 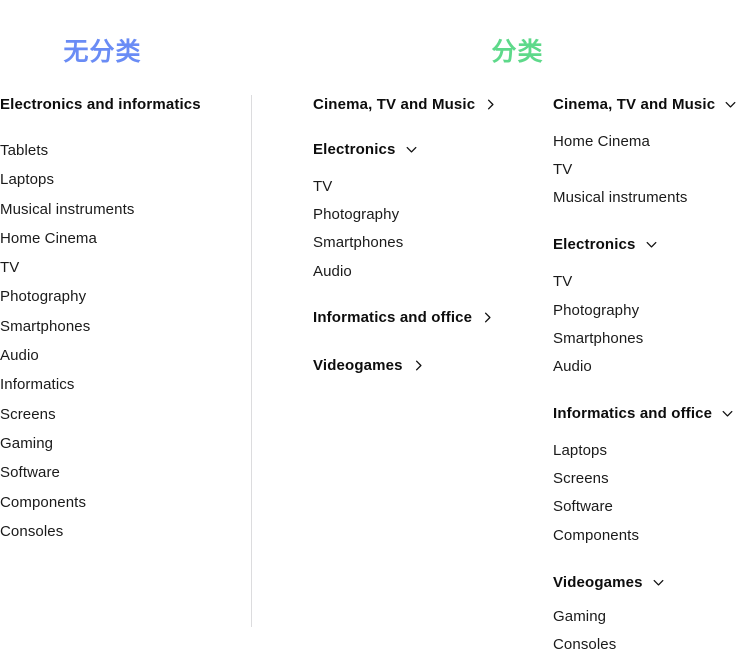 I want to click on header-uncategorized: 无分类, so click(x=102, y=52).